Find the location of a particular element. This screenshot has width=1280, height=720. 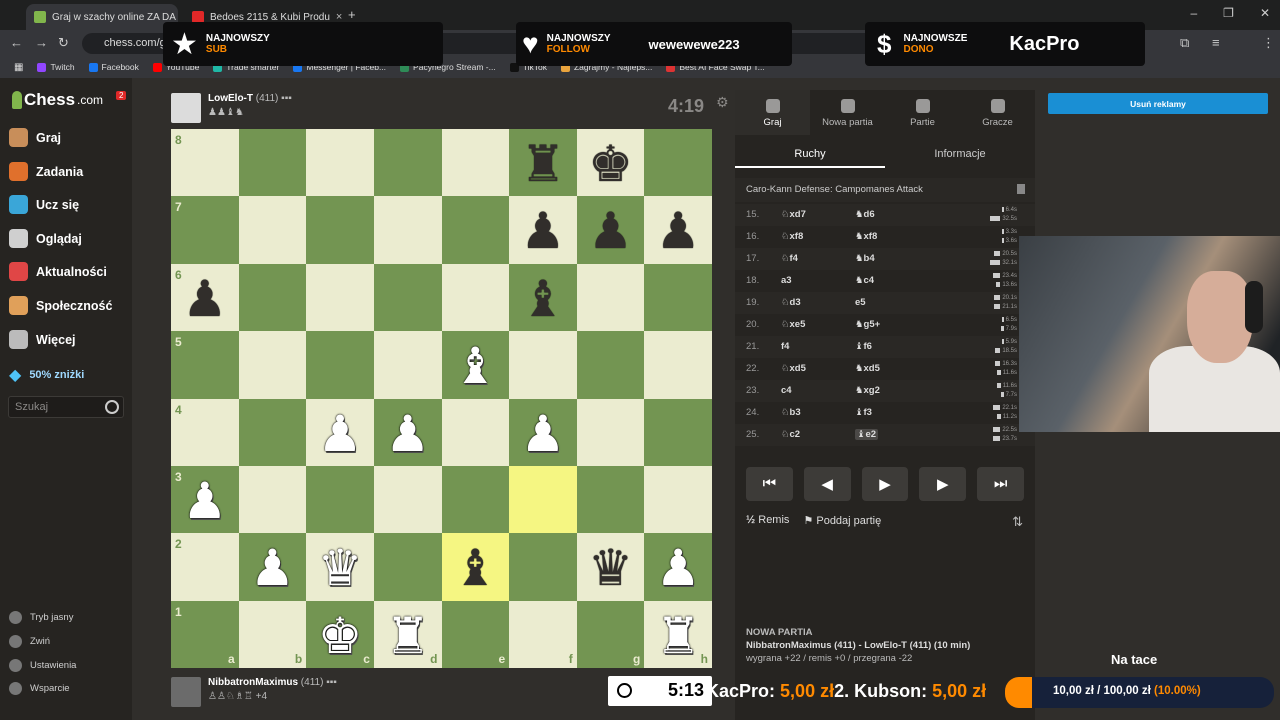

white-move: ♘xd5 is located at coordinates (793, 368).